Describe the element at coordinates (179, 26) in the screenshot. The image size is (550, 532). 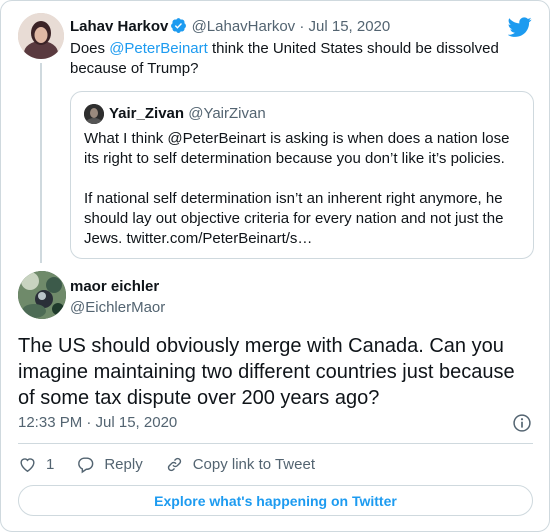
I see `verified-badge-icon` at that location.